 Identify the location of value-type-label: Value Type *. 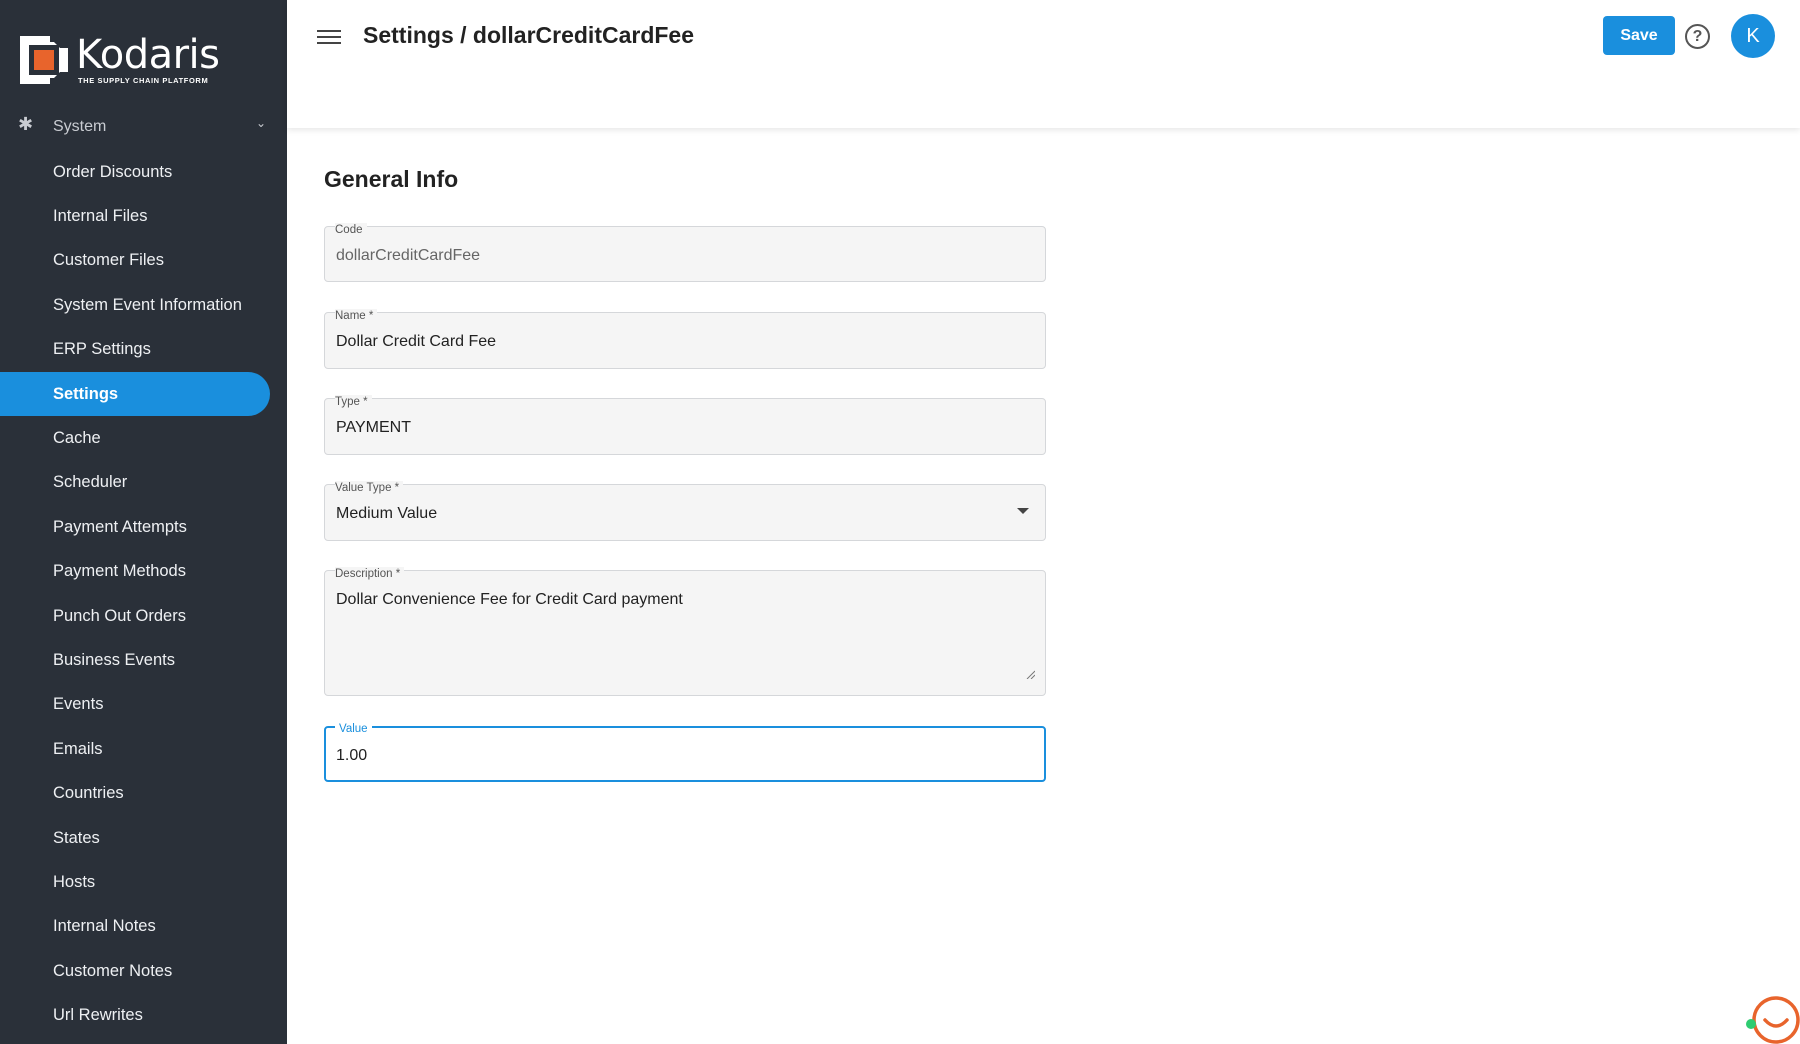
(369, 488).